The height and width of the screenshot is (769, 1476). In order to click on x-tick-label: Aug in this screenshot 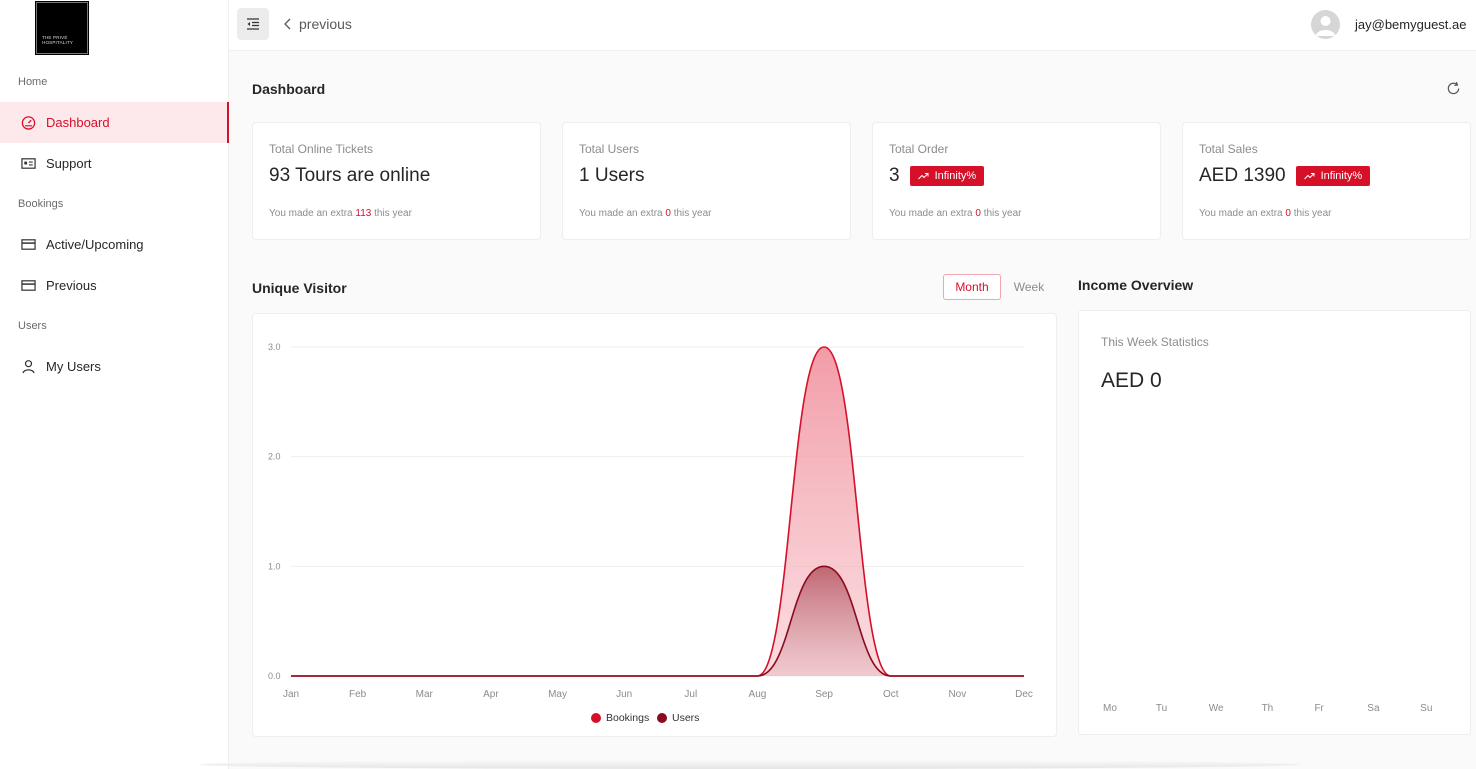, I will do `click(758, 694)`.